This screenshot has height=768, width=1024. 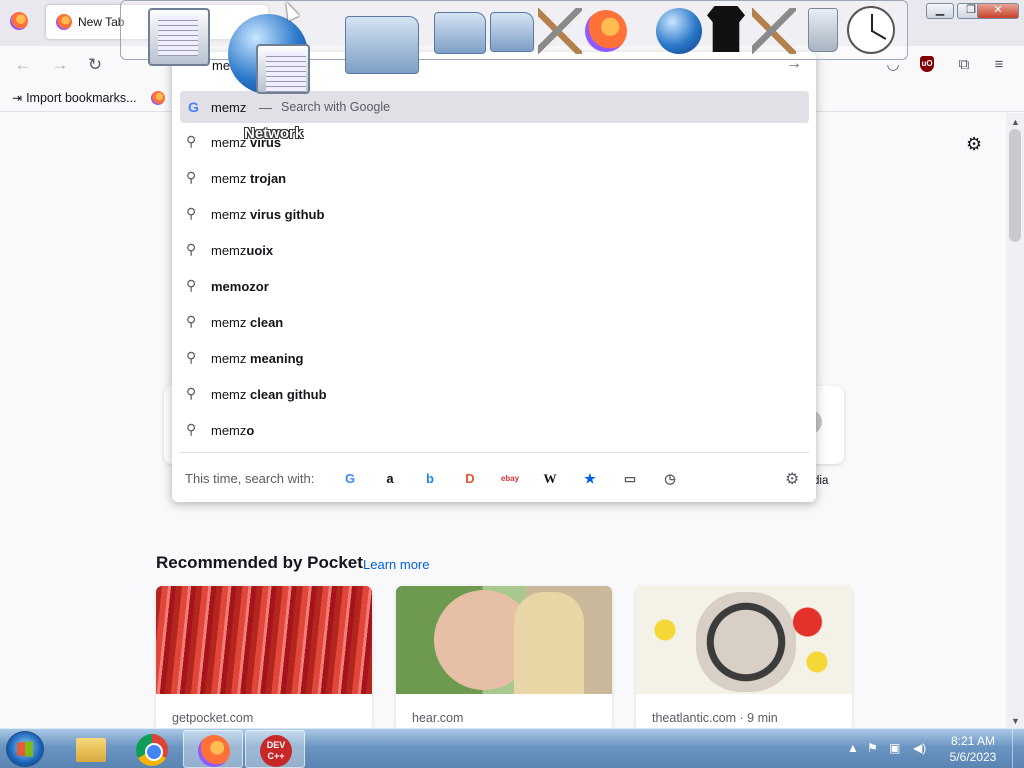 I want to click on devcpp-icon: DEV C++, so click(x=276, y=751).